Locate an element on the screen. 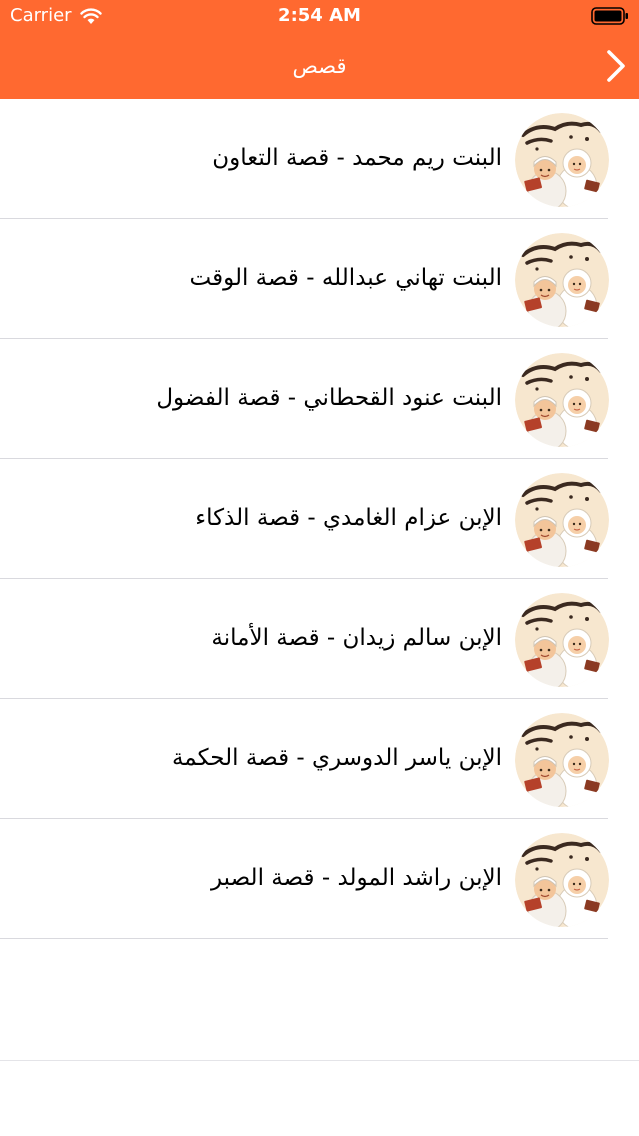 Image resolution: width=639 pixels, height=1136 pixels. story-row-3: البنت عنود القحطاني - قصة الفضول is located at coordinates (319, 399).